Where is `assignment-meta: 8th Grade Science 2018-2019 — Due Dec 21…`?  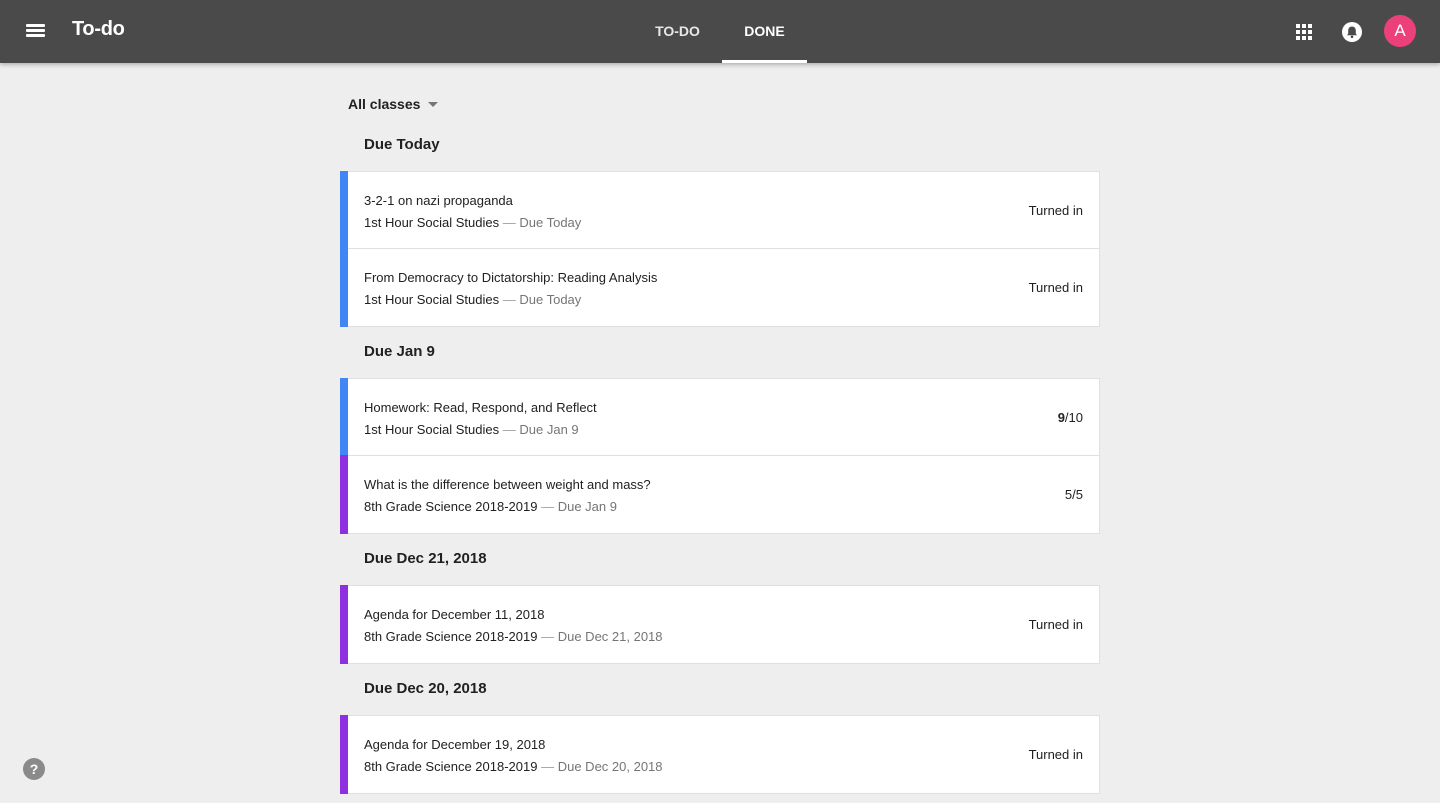
assignment-meta: 8th Grade Science 2018-2019 — Due Dec 21… is located at coordinates (513, 636).